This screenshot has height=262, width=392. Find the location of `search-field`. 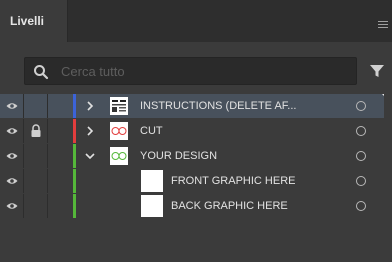

search-field is located at coordinates (190, 71).